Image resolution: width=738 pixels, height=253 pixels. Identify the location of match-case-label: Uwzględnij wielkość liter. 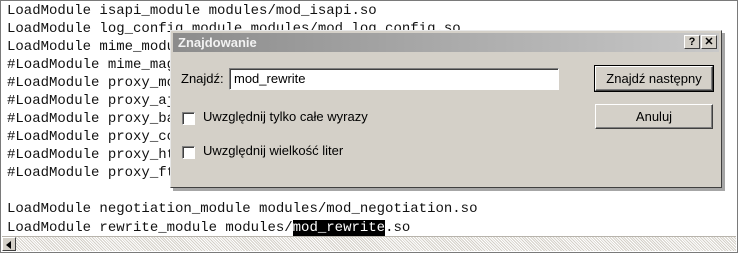
(273, 150).